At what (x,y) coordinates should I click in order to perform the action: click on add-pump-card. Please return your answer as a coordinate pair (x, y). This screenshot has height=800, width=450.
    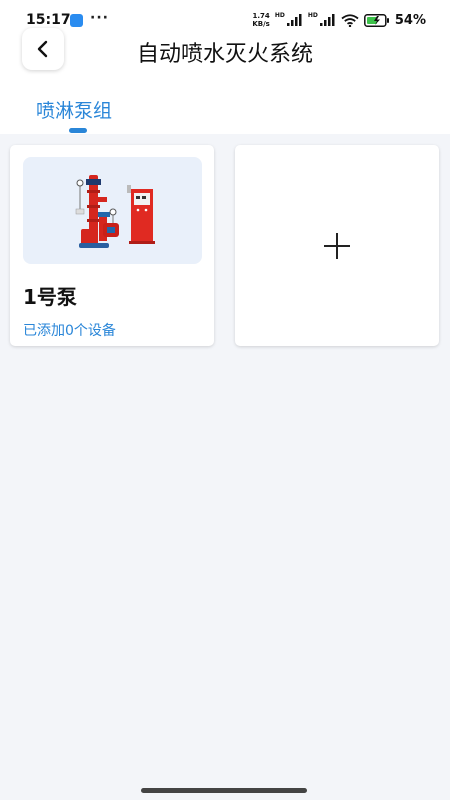
    Looking at the image, I should click on (337, 245).